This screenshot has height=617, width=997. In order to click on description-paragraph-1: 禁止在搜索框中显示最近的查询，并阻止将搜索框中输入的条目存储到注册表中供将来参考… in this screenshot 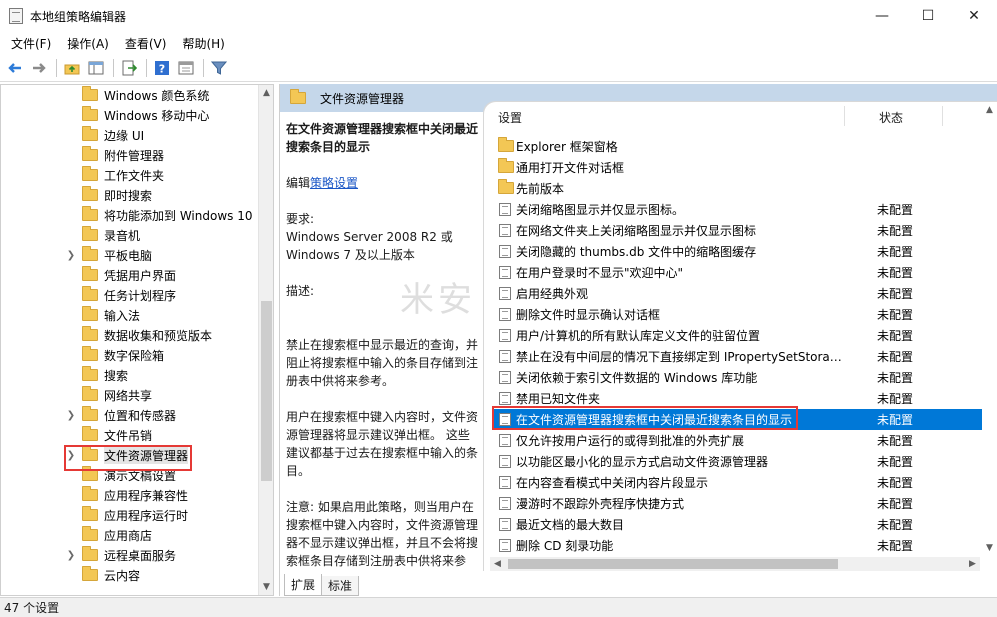, I will do `click(382, 363)`.